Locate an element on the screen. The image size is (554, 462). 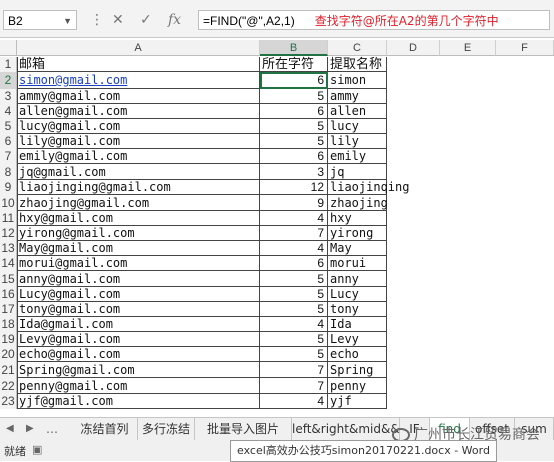
row-header: 19 is located at coordinates (8, 339).